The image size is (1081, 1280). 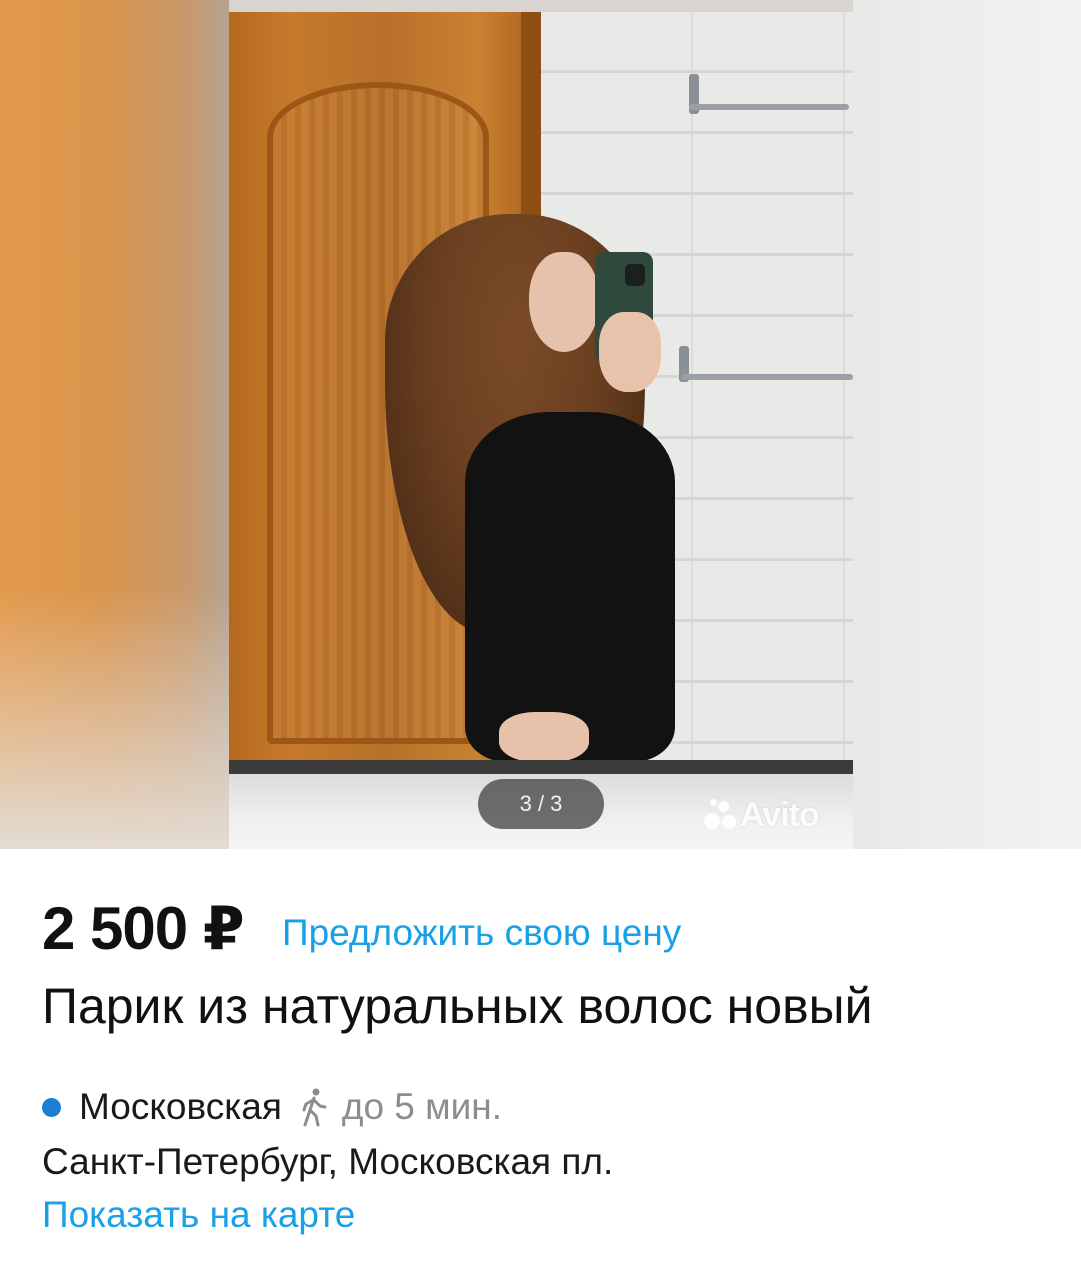 I want to click on photo-face, so click(x=564, y=302).